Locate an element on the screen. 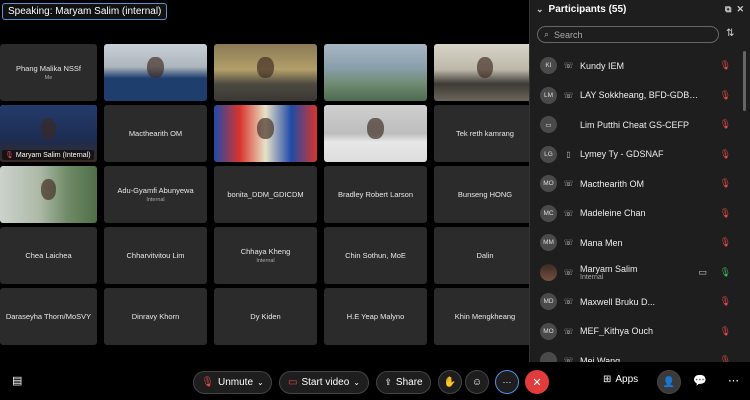 Image resolution: width=750 pixels, height=400 pixels. tile-name: Bunseng HONG is located at coordinates (485, 194).